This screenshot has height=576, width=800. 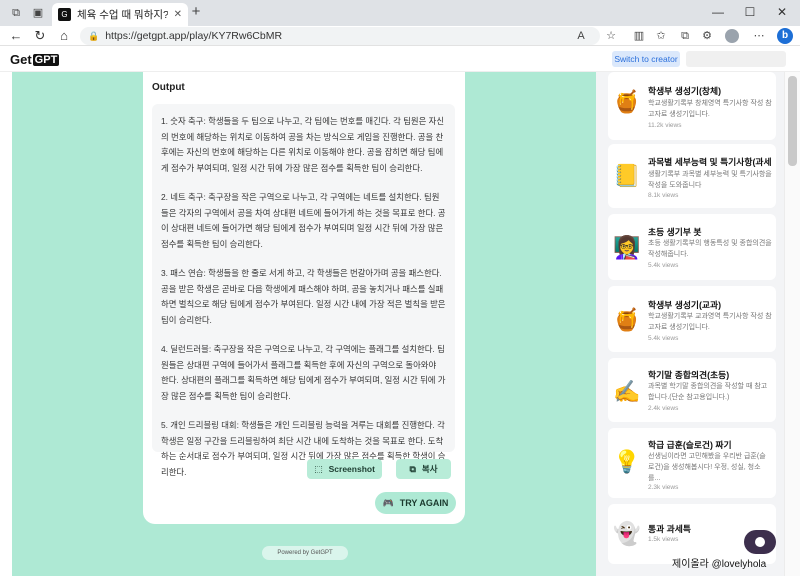 I want to click on screenshot-button: ⬚ Screenshot, so click(x=344, y=469).